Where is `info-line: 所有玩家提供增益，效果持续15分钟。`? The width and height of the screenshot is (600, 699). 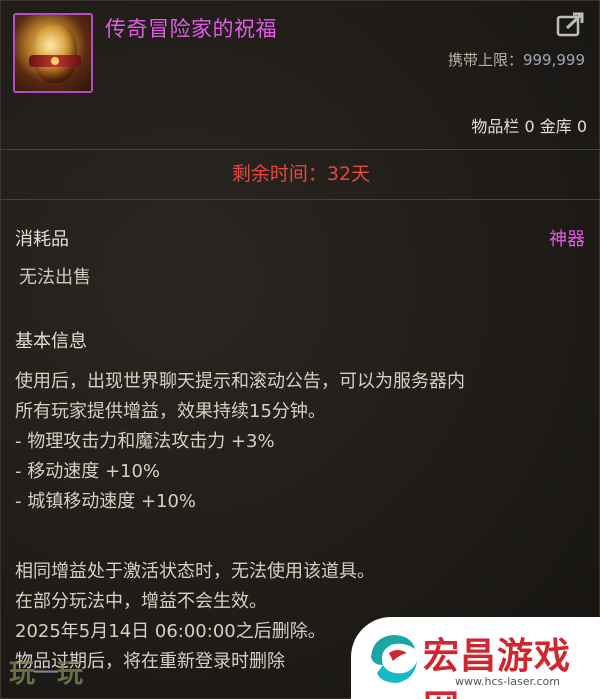
info-line: 所有玩家提供增益，效果持续15分钟。 is located at coordinates (170, 411).